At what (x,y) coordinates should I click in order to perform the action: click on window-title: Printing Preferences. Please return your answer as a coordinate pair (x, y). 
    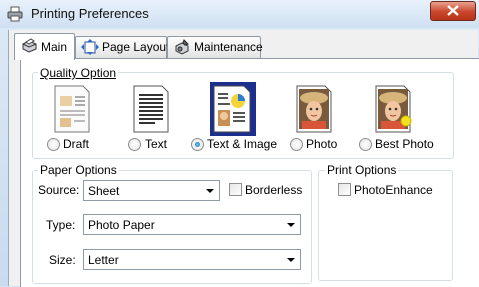
    Looking at the image, I should click on (90, 13).